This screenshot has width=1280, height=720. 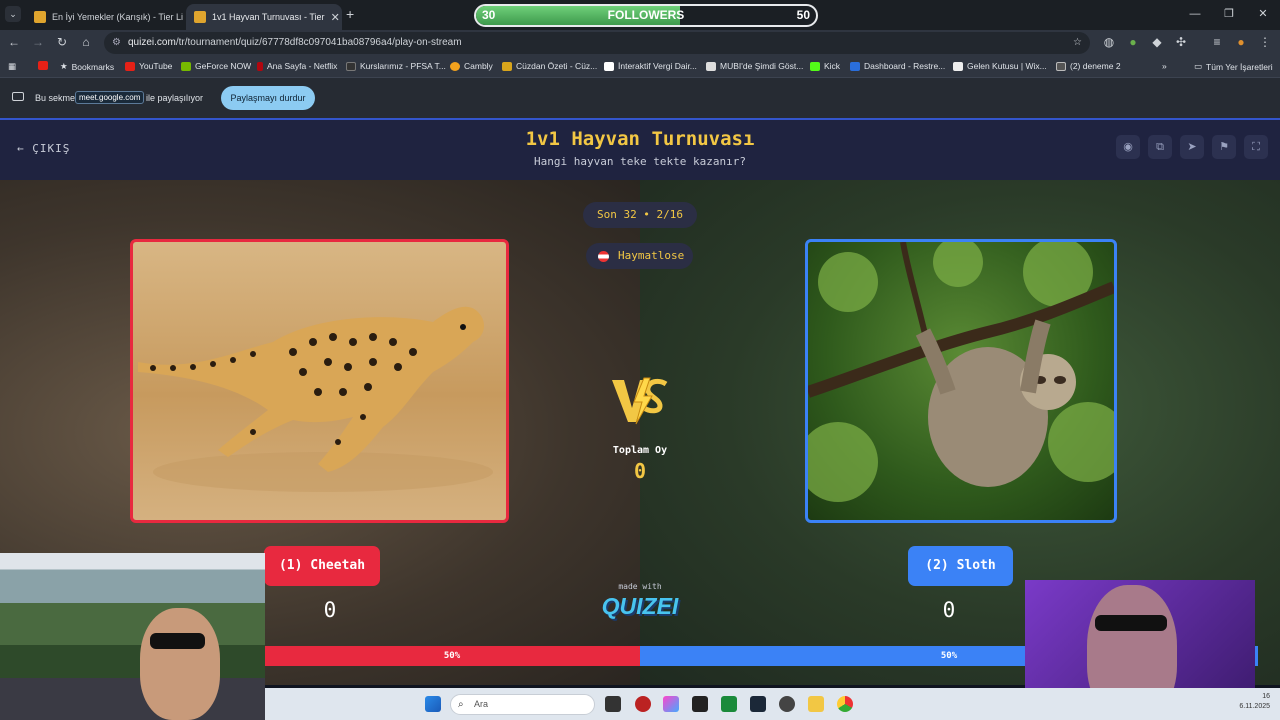 What do you see at coordinates (86, 42) in the screenshot?
I see `home-icon: ⌂` at bounding box center [86, 42].